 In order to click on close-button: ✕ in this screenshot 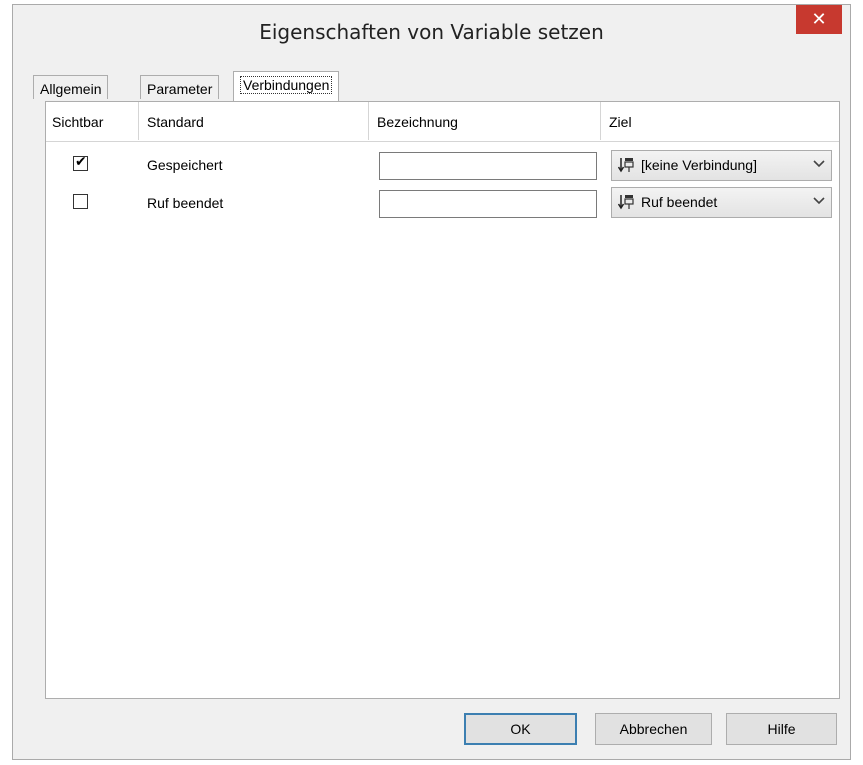, I will do `click(819, 19)`.